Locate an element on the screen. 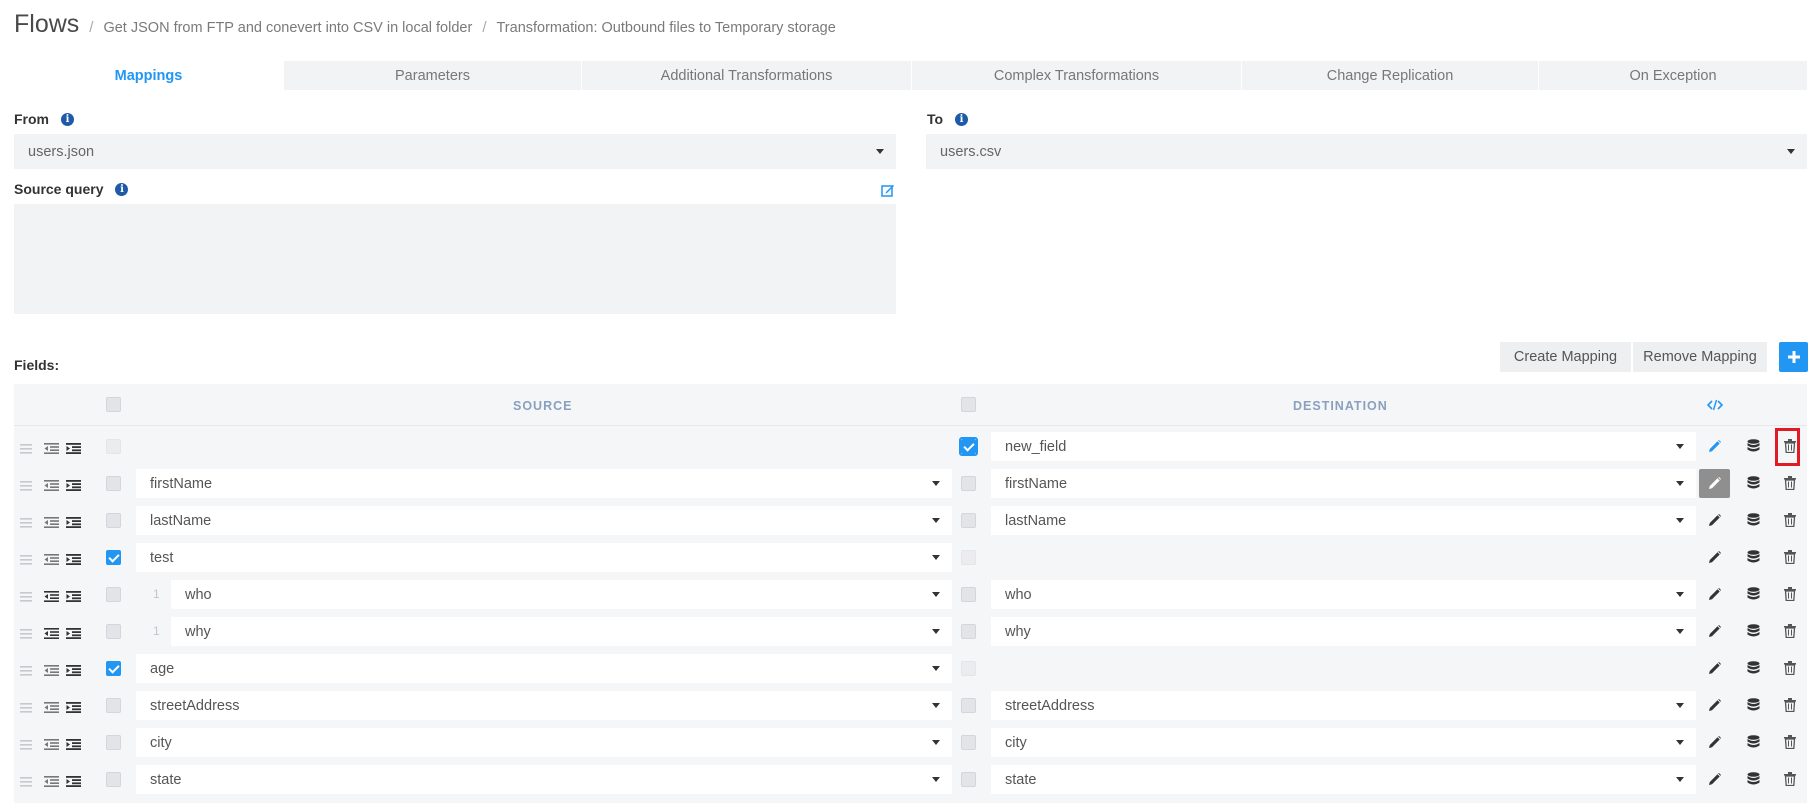 Image resolution: width=1815 pixels, height=803 pixels. tab-complex-transformations: Complex Transformations is located at coordinates (1077, 75).